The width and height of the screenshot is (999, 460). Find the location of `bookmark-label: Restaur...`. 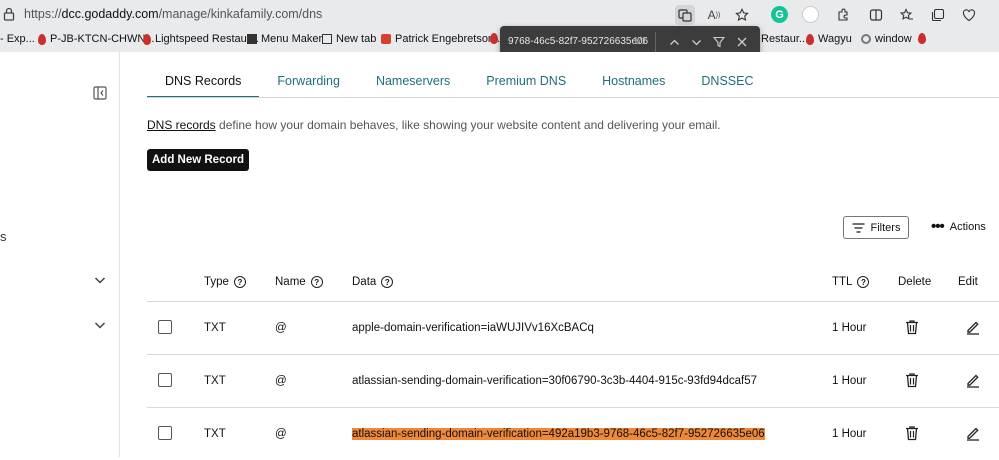

bookmark-label: Restaur... is located at coordinates (785, 39).